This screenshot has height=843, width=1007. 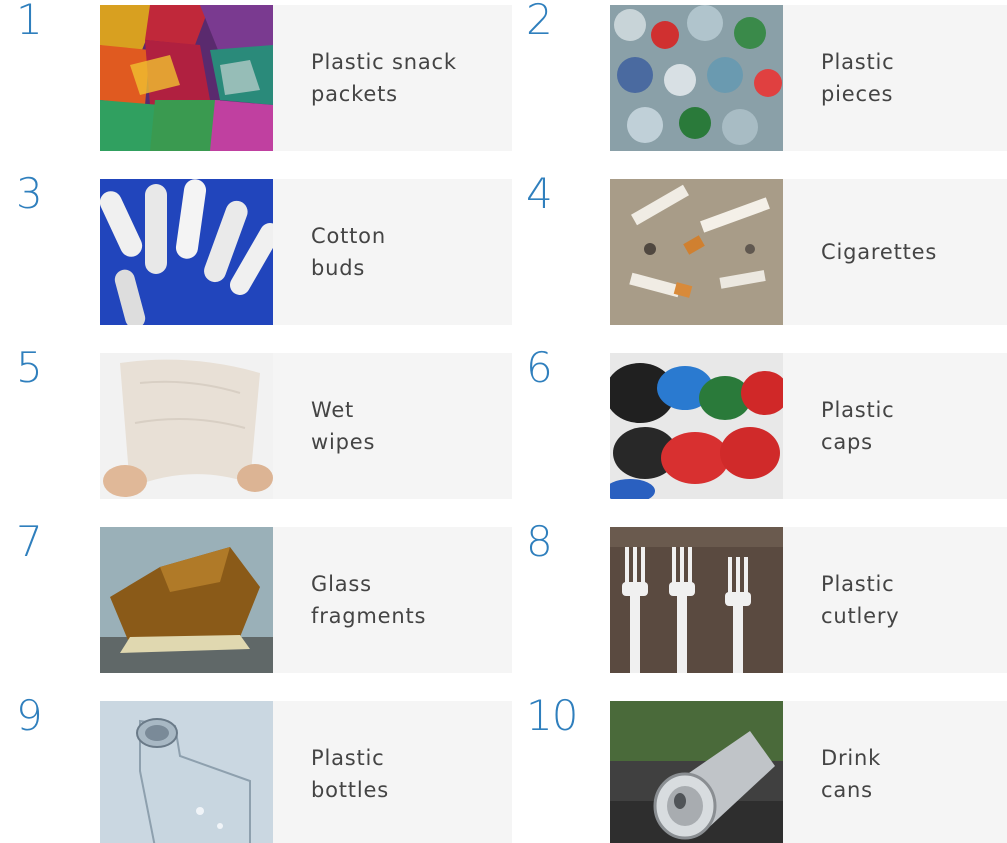 I want to click on ranking-item-1: 1 Plastic snack packets, so click(x=264, y=75).